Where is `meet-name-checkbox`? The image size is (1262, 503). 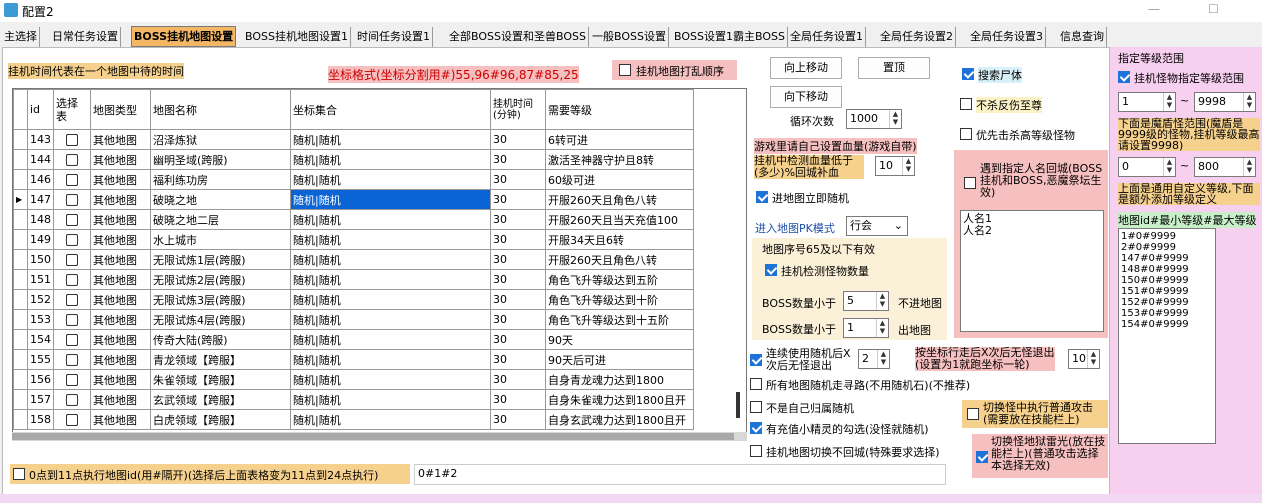 meet-name-checkbox is located at coordinates (970, 183).